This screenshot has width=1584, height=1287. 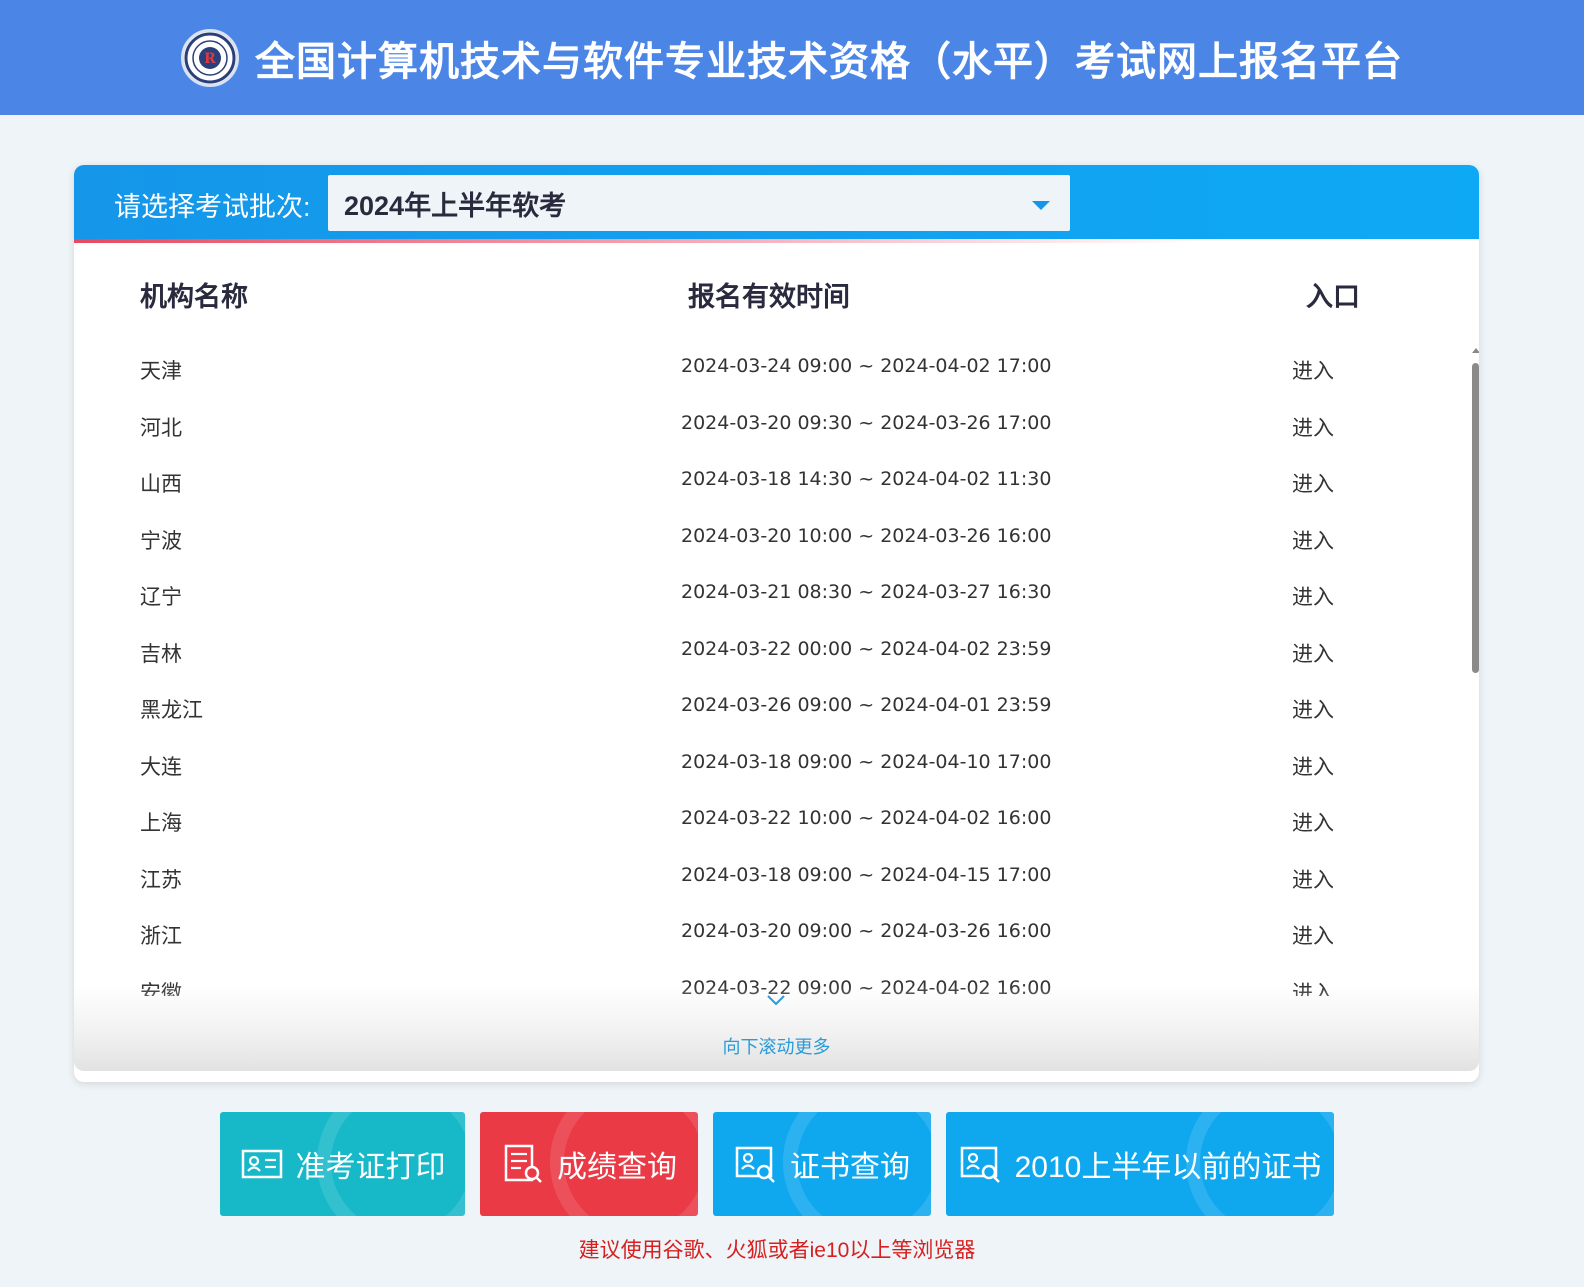 What do you see at coordinates (1168, 1167) in the screenshot?
I see `pre-2010-certificate-label: 2010上半年以前的证书` at bounding box center [1168, 1167].